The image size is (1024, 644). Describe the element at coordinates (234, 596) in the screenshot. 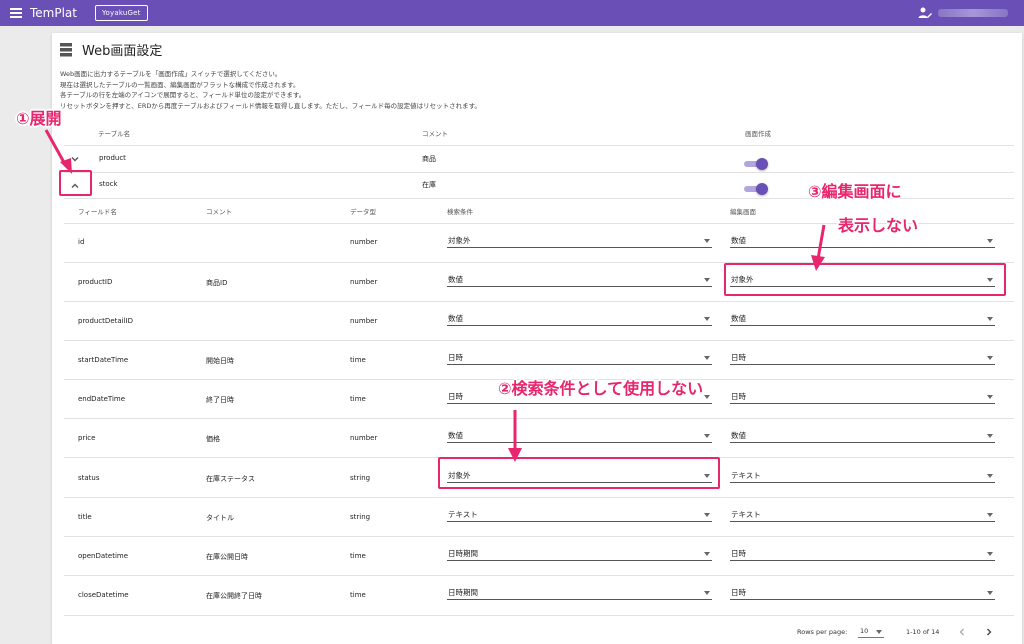

I see `field-comment: 在庫公開終了日時` at that location.